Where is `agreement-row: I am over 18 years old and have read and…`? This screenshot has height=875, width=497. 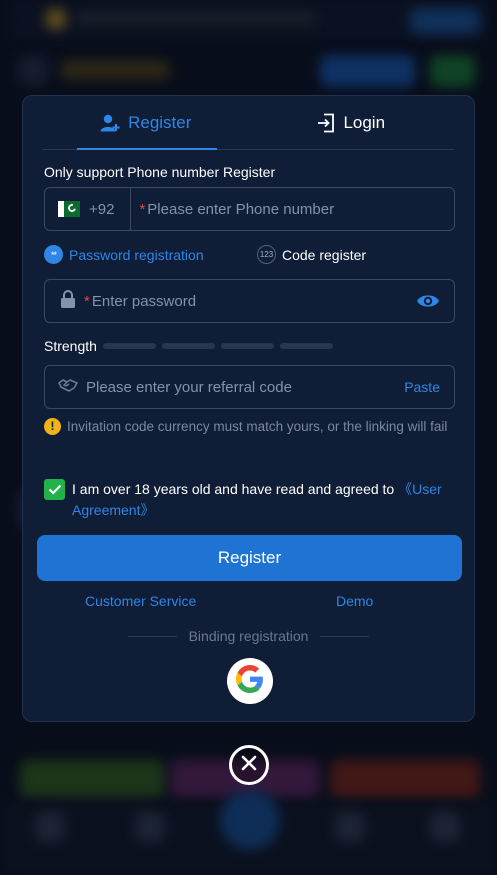 agreement-row: I am over 18 years old and have read and… is located at coordinates (251, 500).